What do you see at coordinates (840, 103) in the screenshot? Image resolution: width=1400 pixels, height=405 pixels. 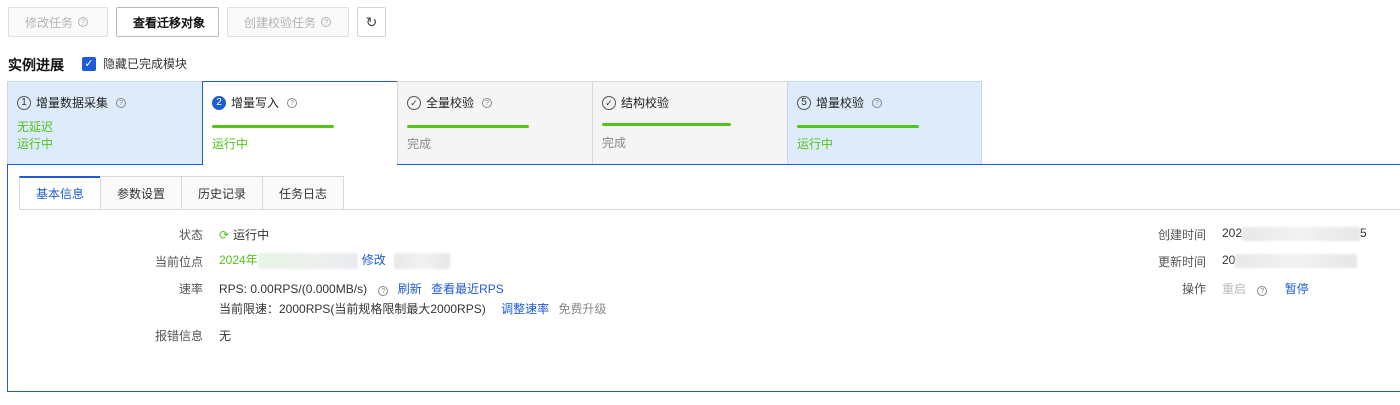 I see `step-label: 增量校验` at bounding box center [840, 103].